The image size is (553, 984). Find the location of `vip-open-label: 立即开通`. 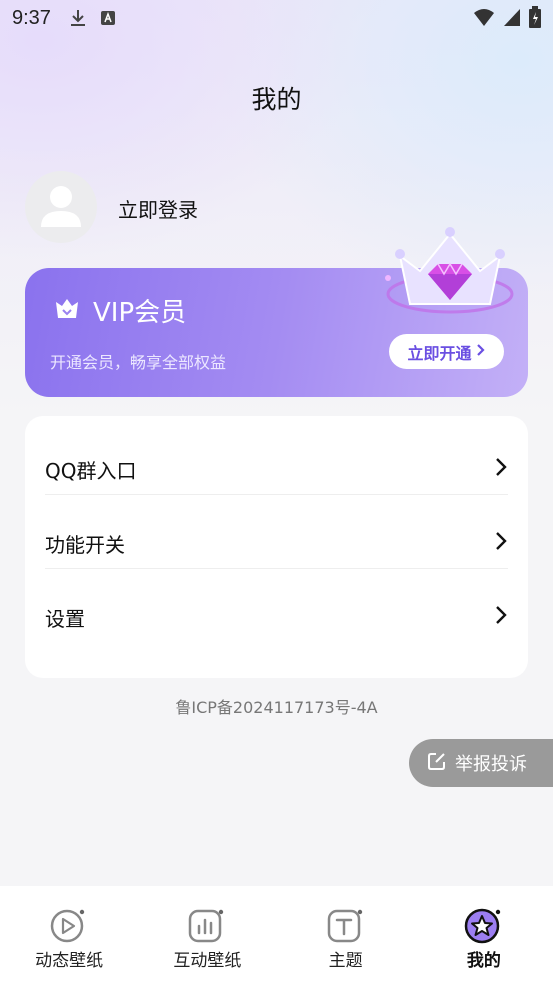

vip-open-label: 立即开通 is located at coordinates (439, 353).